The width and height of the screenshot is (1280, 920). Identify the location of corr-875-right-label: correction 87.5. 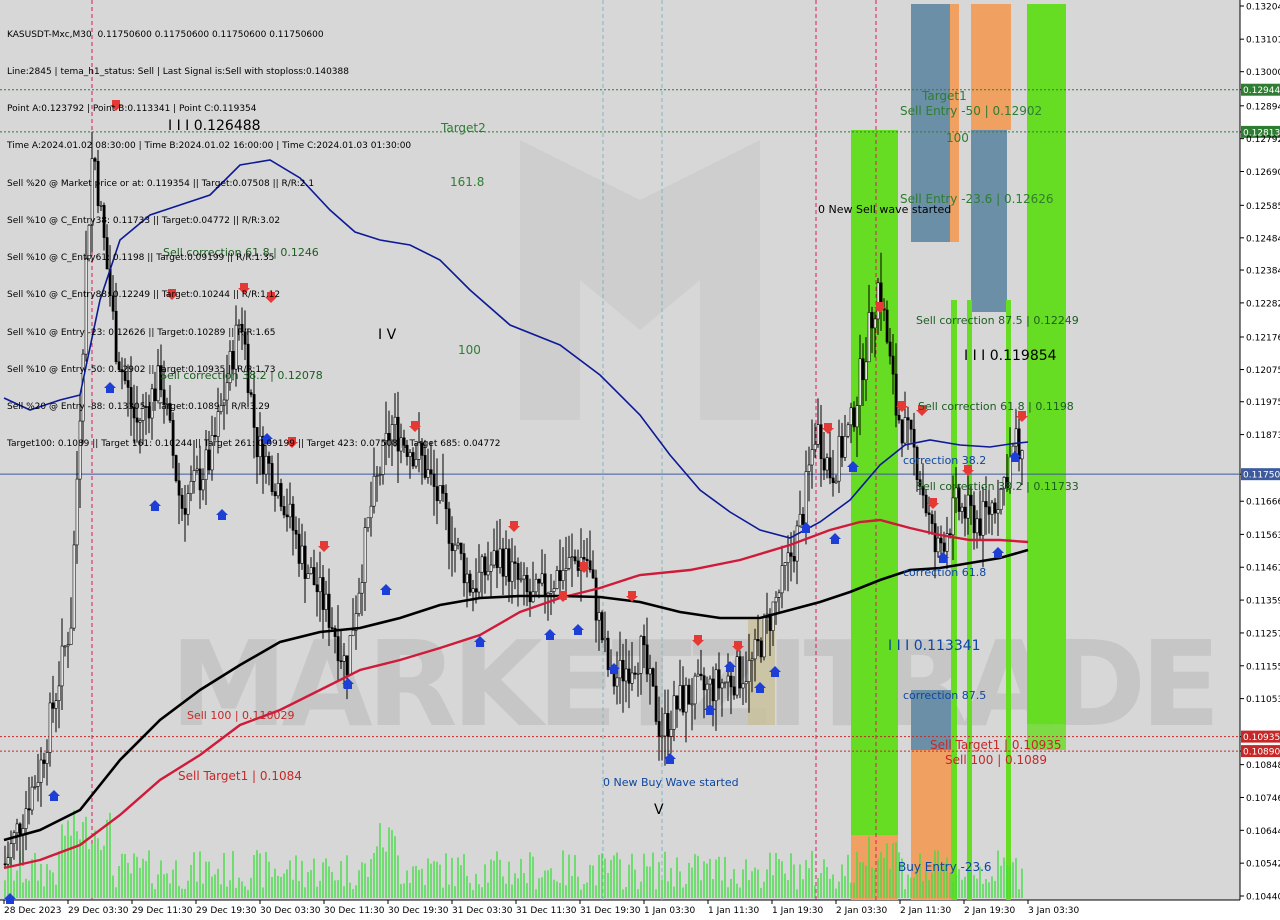
(944, 695).